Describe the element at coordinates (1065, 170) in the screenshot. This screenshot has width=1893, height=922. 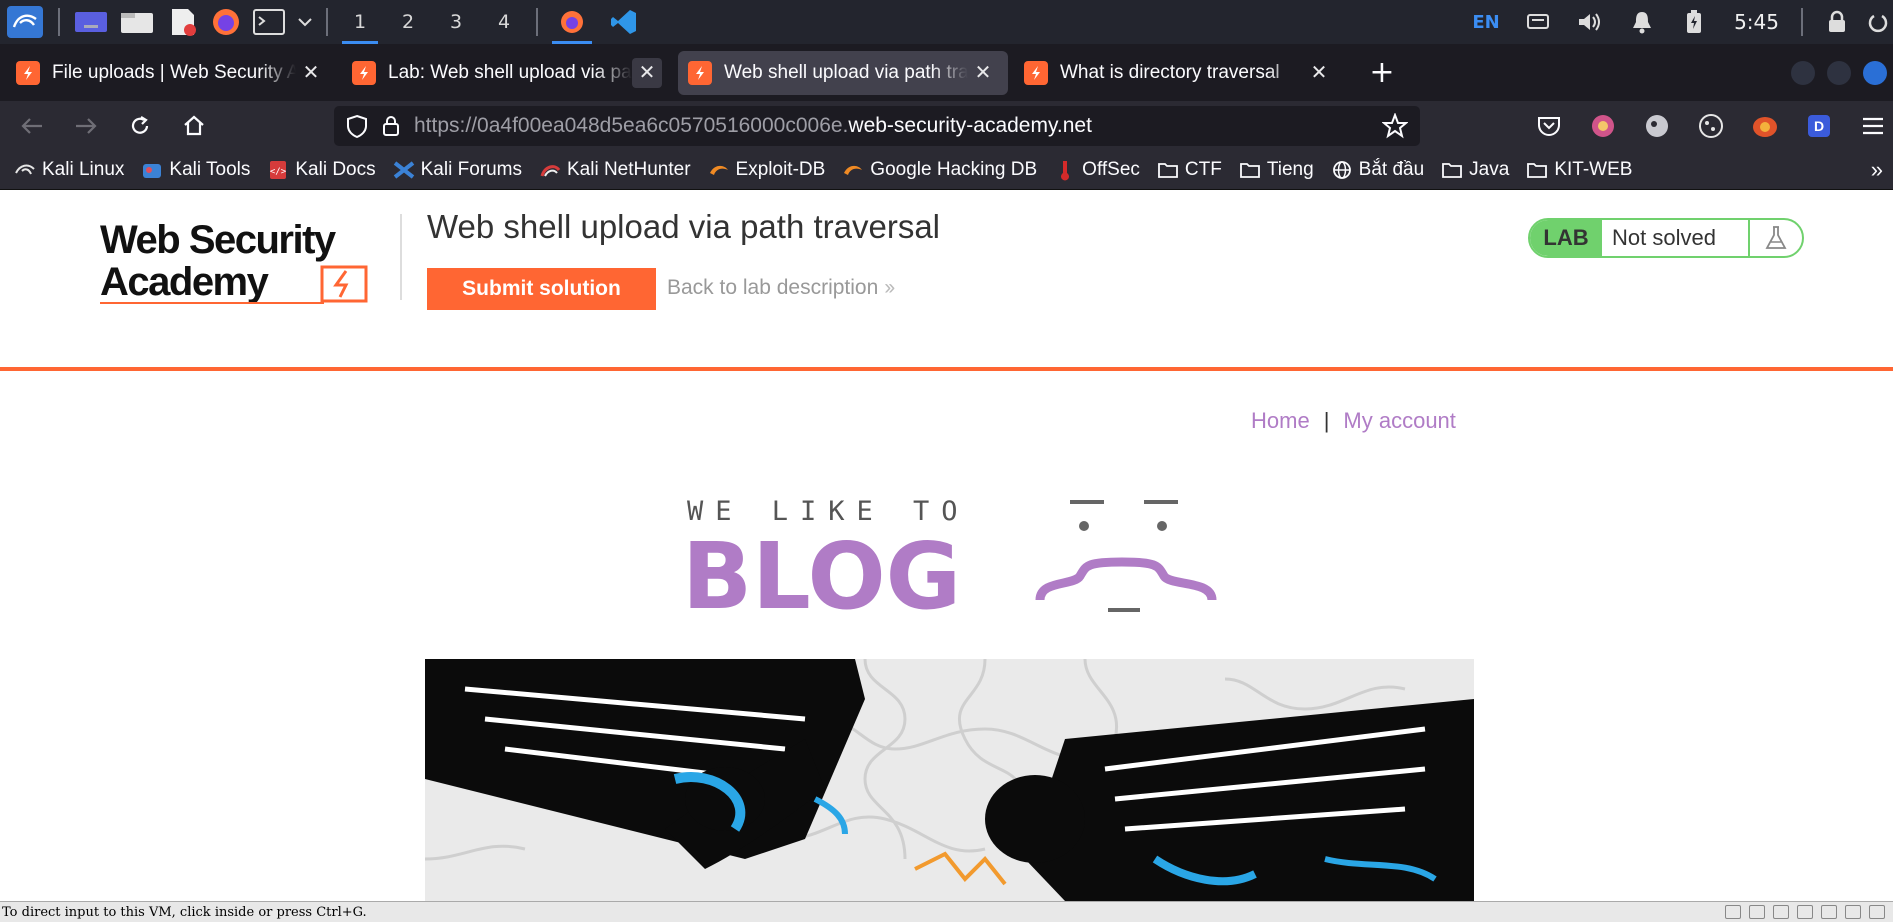
I see `offsec-icon` at that location.